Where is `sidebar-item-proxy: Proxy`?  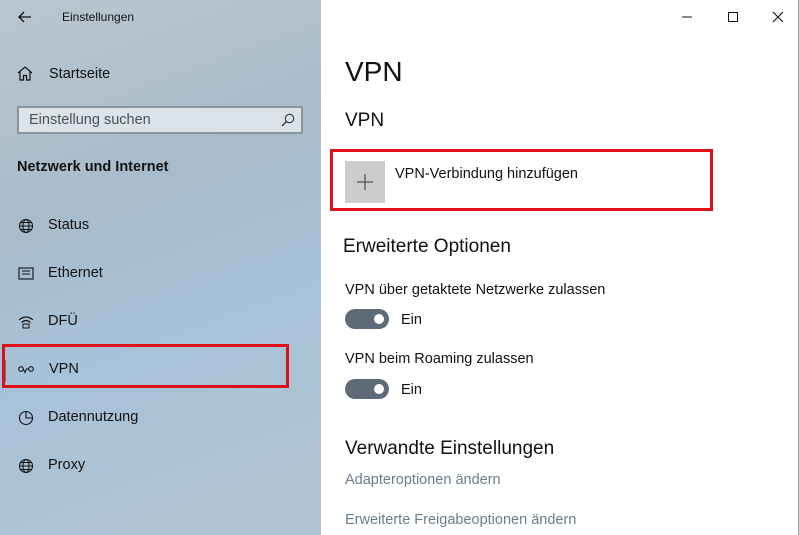 sidebar-item-proxy: Proxy is located at coordinates (160, 466).